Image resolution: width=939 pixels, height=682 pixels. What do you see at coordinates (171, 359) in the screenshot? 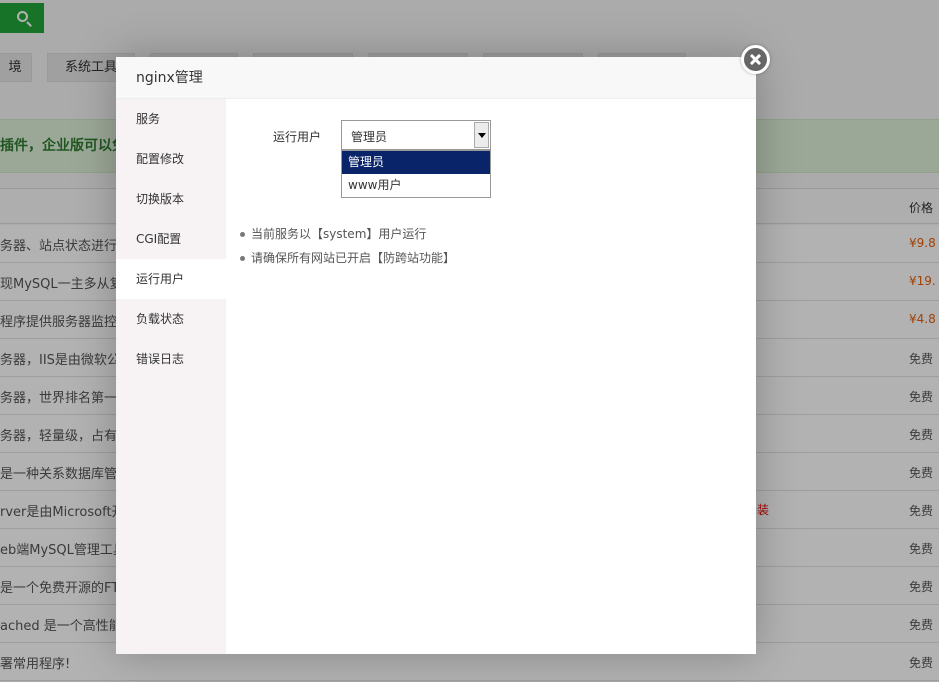
I see `menu-item-error-log: 错误日志` at bounding box center [171, 359].